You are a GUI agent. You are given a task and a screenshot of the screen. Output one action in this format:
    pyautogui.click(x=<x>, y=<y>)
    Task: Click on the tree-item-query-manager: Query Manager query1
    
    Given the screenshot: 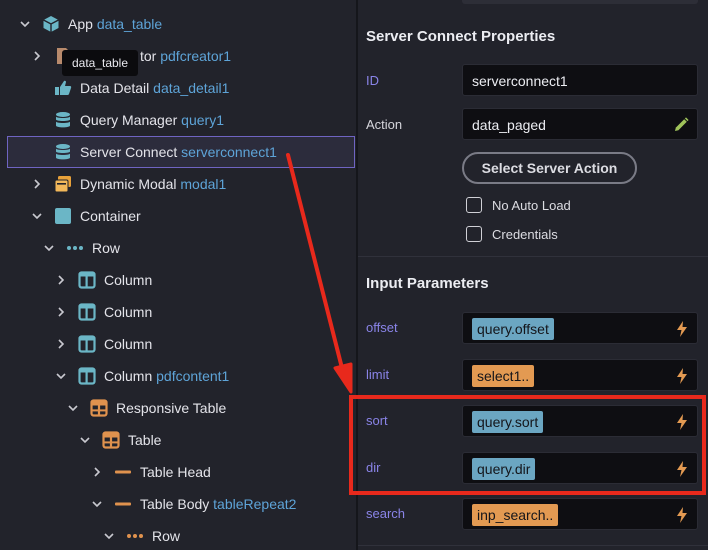 What is the action you would take?
    pyautogui.click(x=178, y=120)
    